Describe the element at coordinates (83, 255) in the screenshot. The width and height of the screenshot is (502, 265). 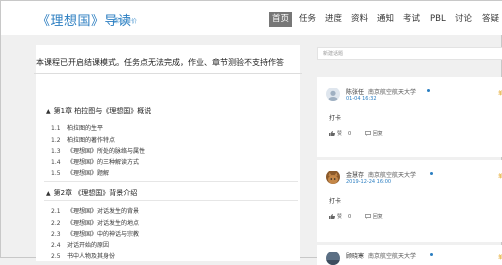
I see `section-item: 2.5 书中人物及其身份` at that location.